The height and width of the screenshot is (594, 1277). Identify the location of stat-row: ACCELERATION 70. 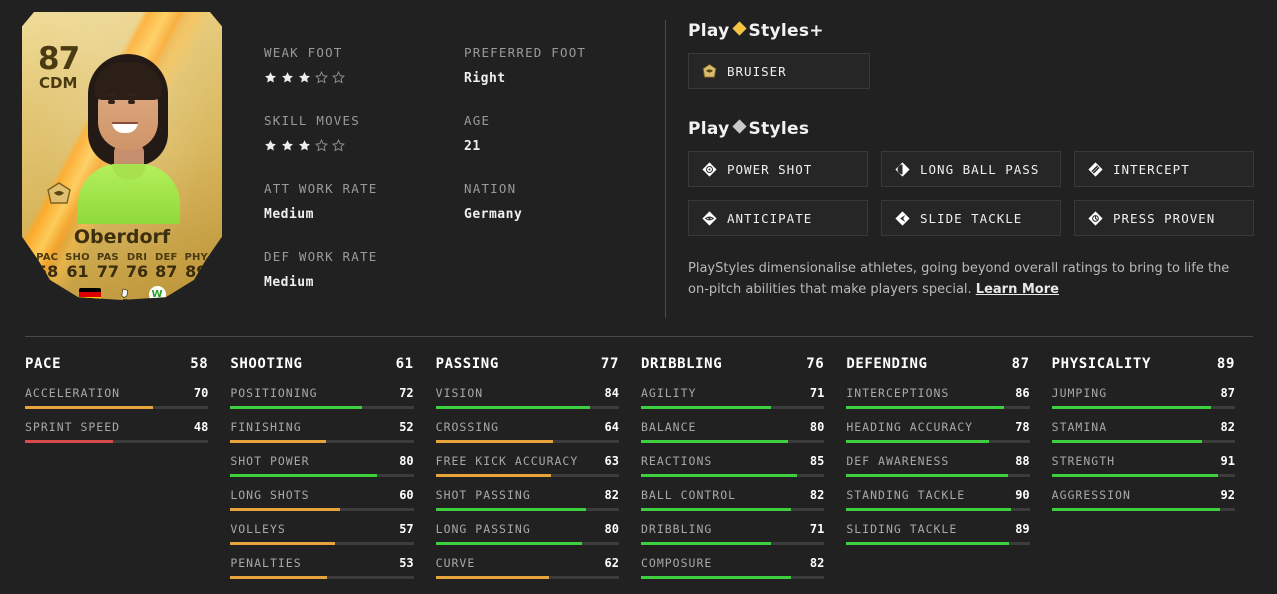
(117, 397).